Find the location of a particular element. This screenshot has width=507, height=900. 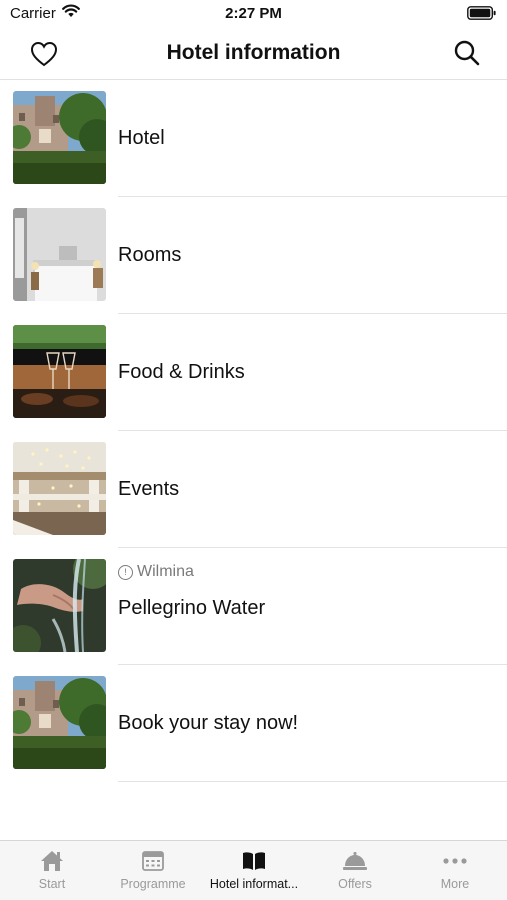

list-item-title: Food & Drinks is located at coordinates (181, 372).